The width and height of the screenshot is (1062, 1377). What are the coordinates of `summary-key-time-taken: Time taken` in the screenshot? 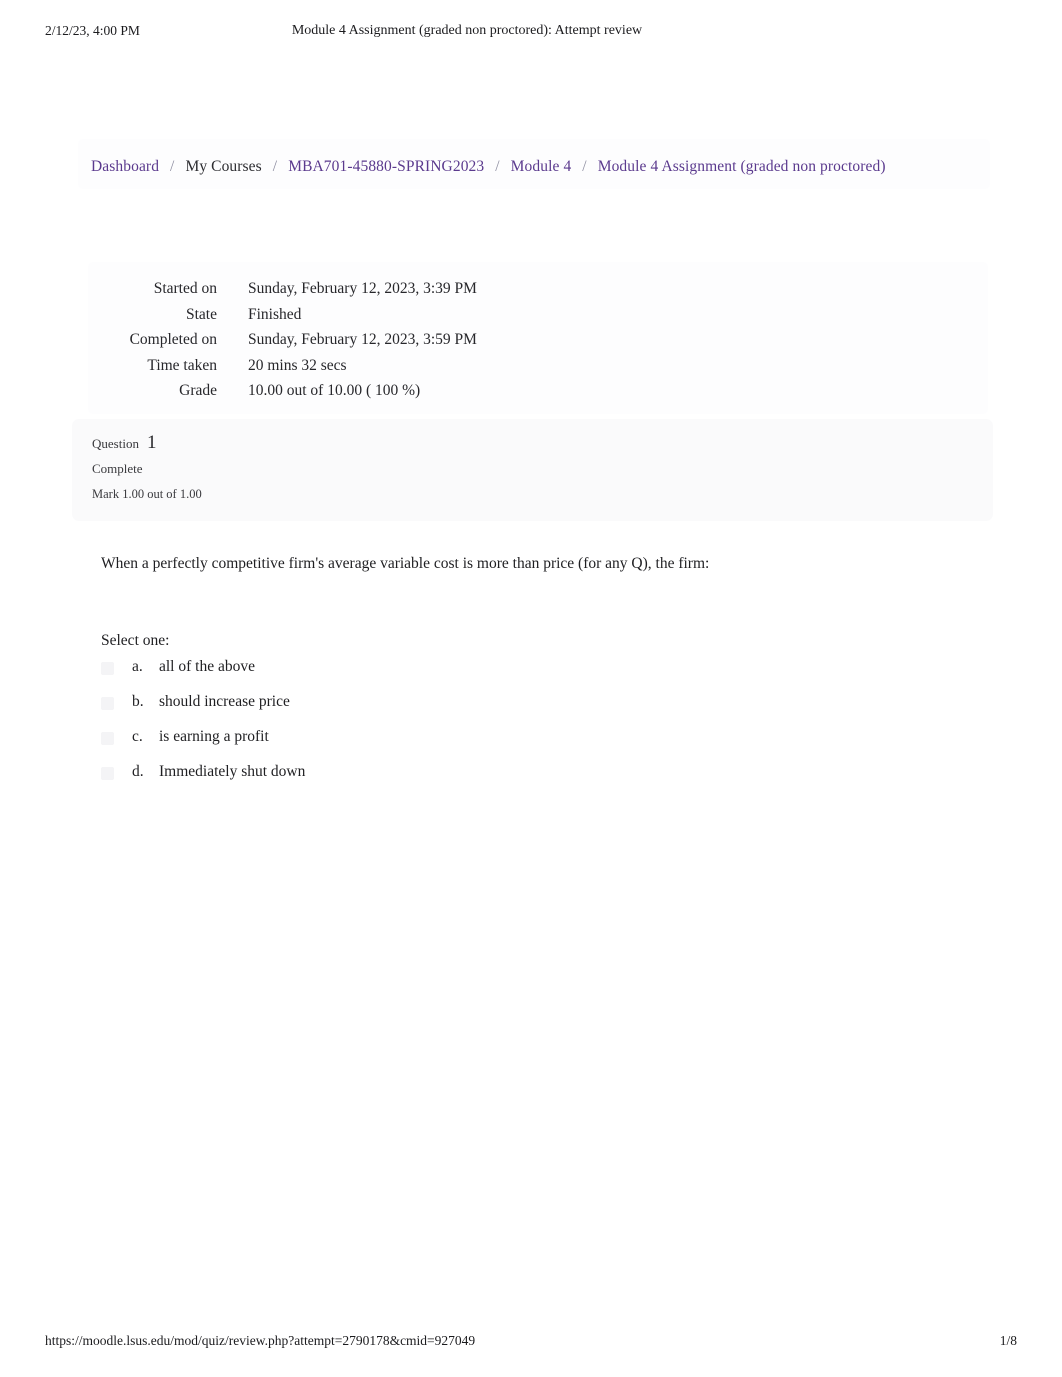 It's located at (182, 365).